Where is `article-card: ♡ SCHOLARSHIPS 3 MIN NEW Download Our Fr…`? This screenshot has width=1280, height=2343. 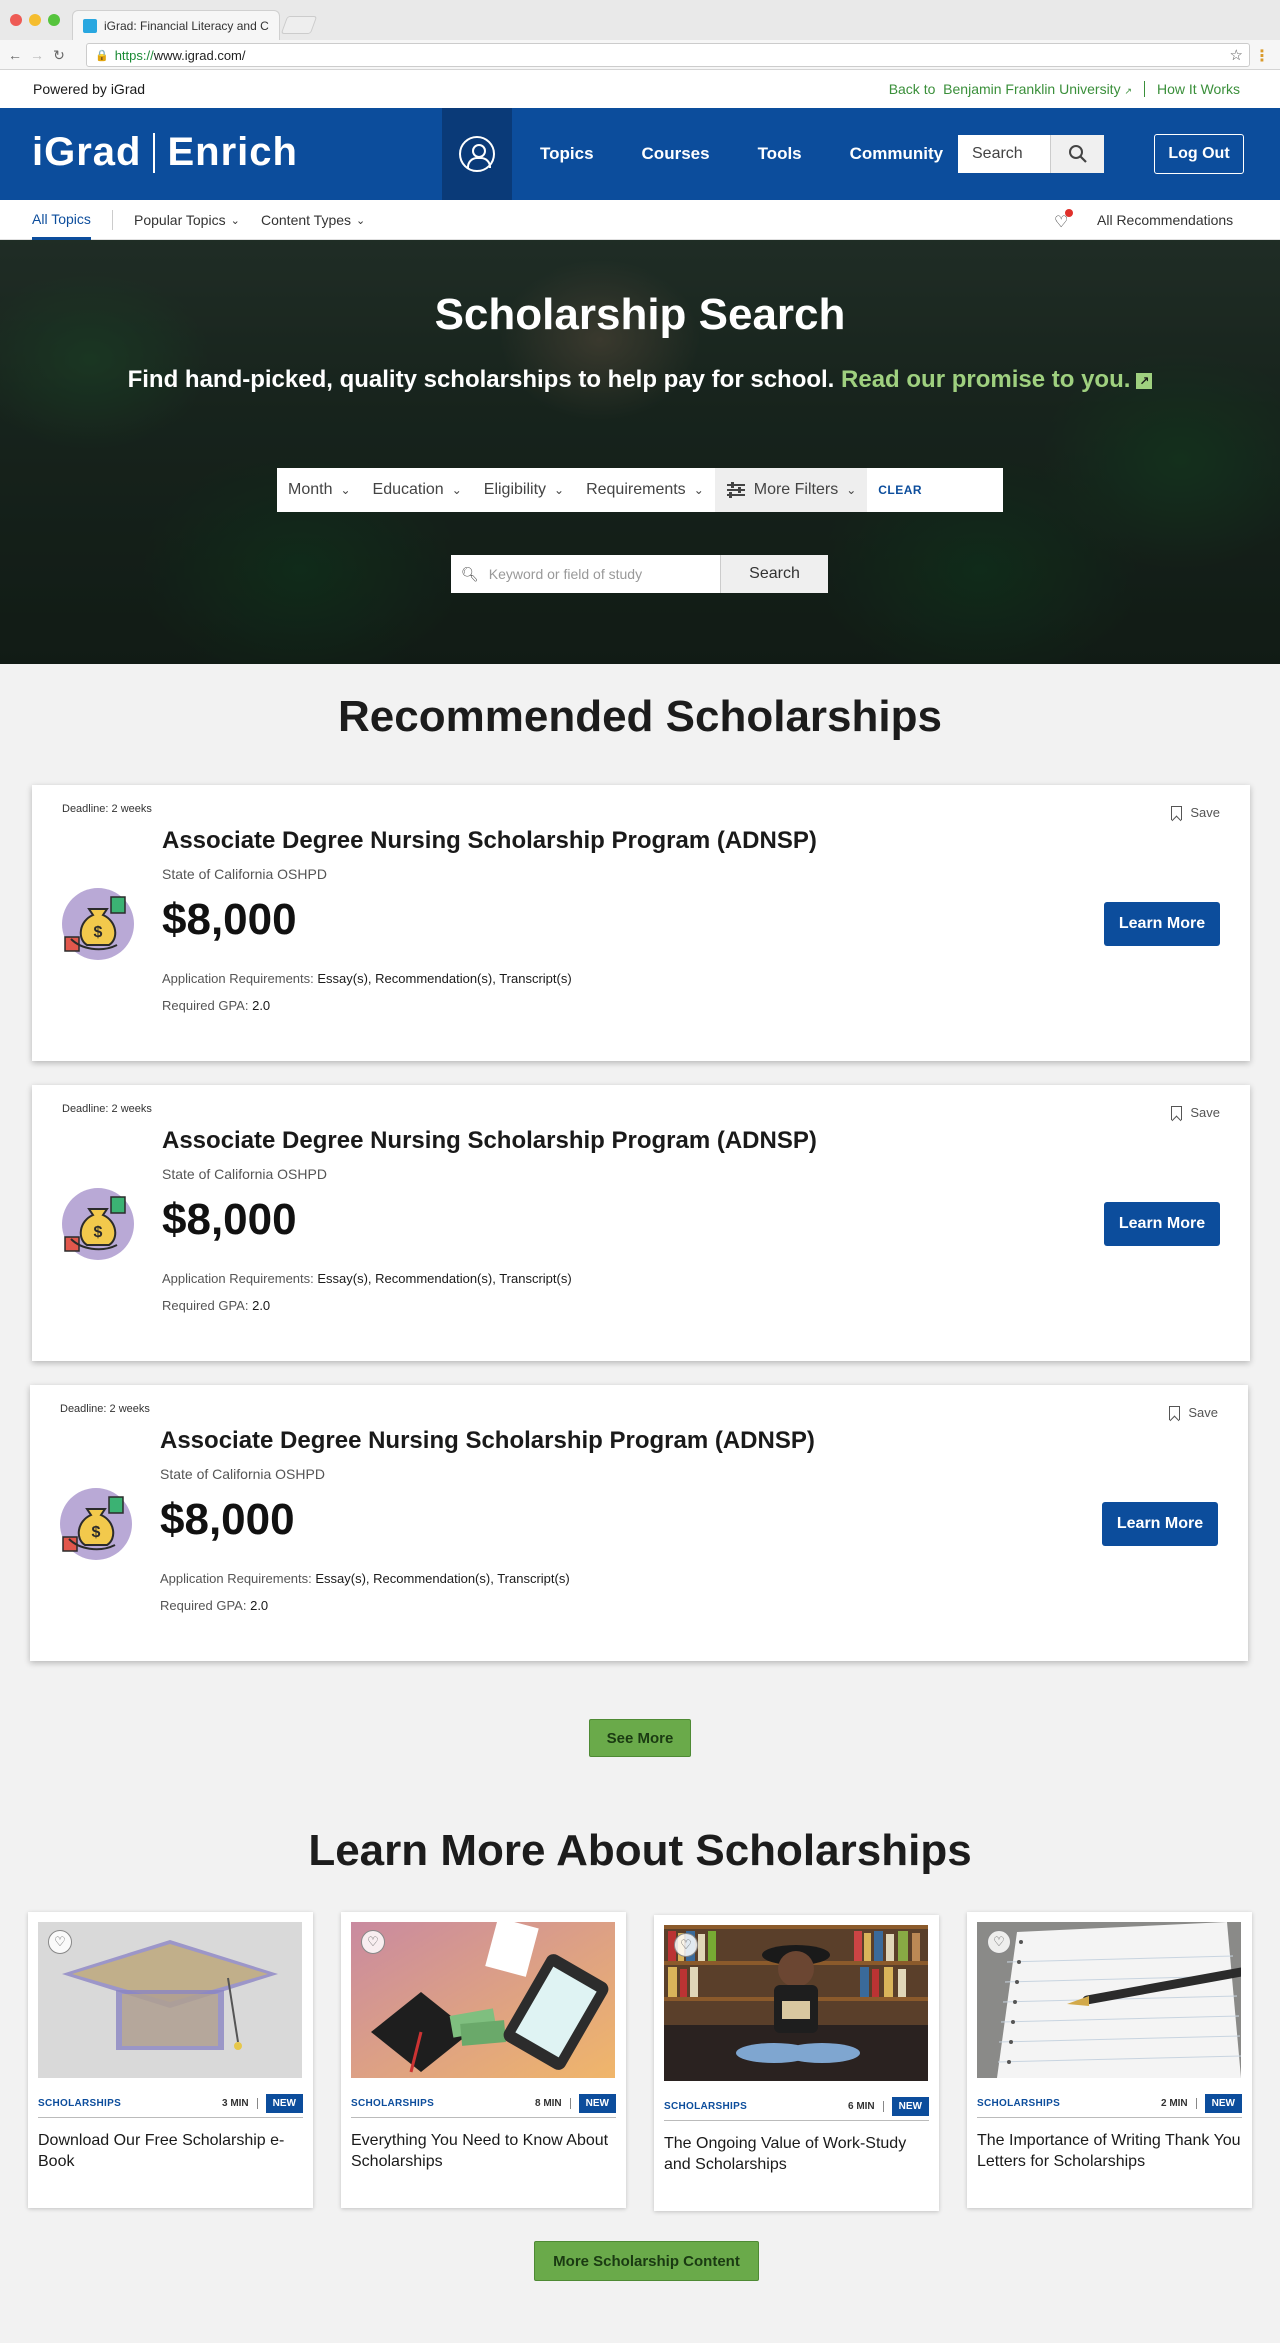
article-card: ♡ SCHOLARSHIPS 3 MIN NEW Download Our Fr… is located at coordinates (170, 2060).